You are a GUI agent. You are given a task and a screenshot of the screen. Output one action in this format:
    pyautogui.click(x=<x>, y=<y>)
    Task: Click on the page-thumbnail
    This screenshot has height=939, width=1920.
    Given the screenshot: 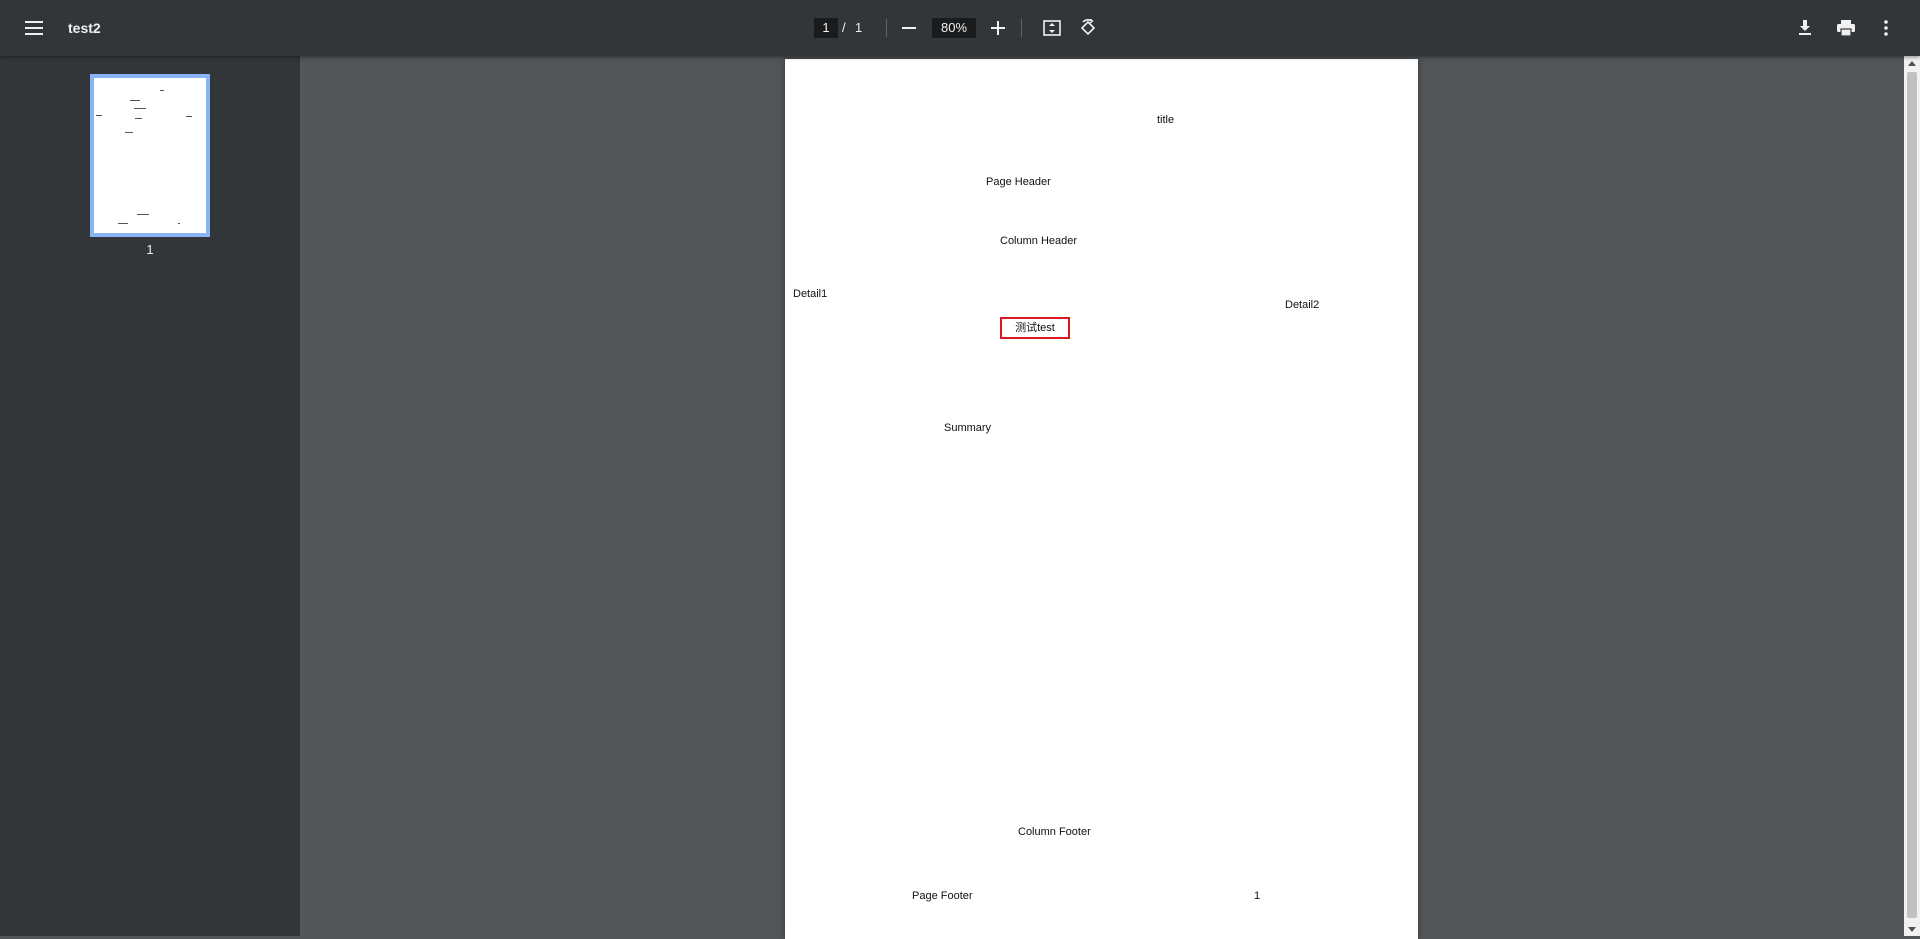 What is the action you would take?
    pyautogui.click(x=150, y=155)
    